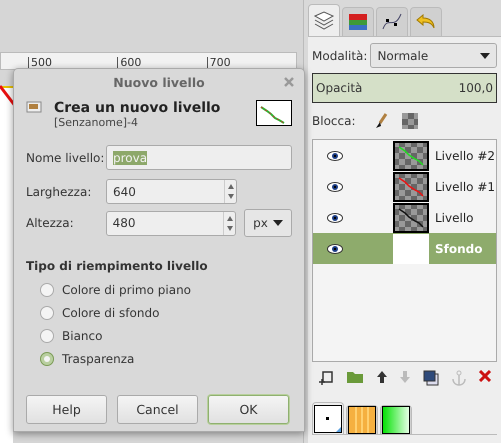  I want to click on mode-dropdown: Normale, so click(433, 55).